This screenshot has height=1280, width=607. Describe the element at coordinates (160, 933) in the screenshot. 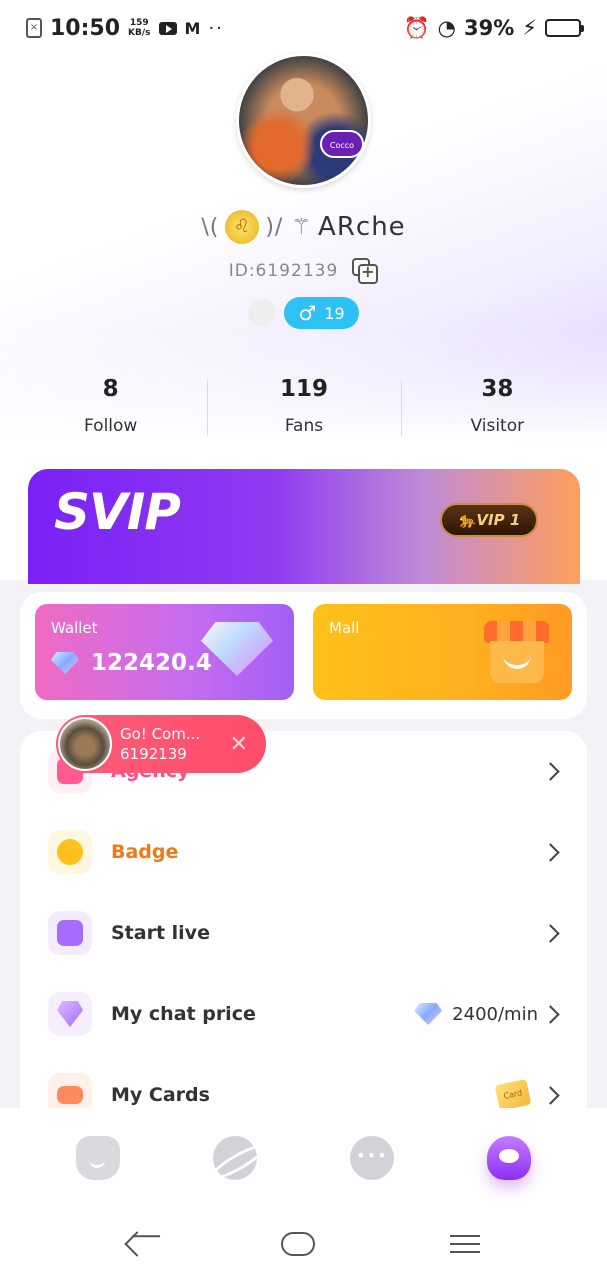

I see `start-live-label: Start live` at that location.